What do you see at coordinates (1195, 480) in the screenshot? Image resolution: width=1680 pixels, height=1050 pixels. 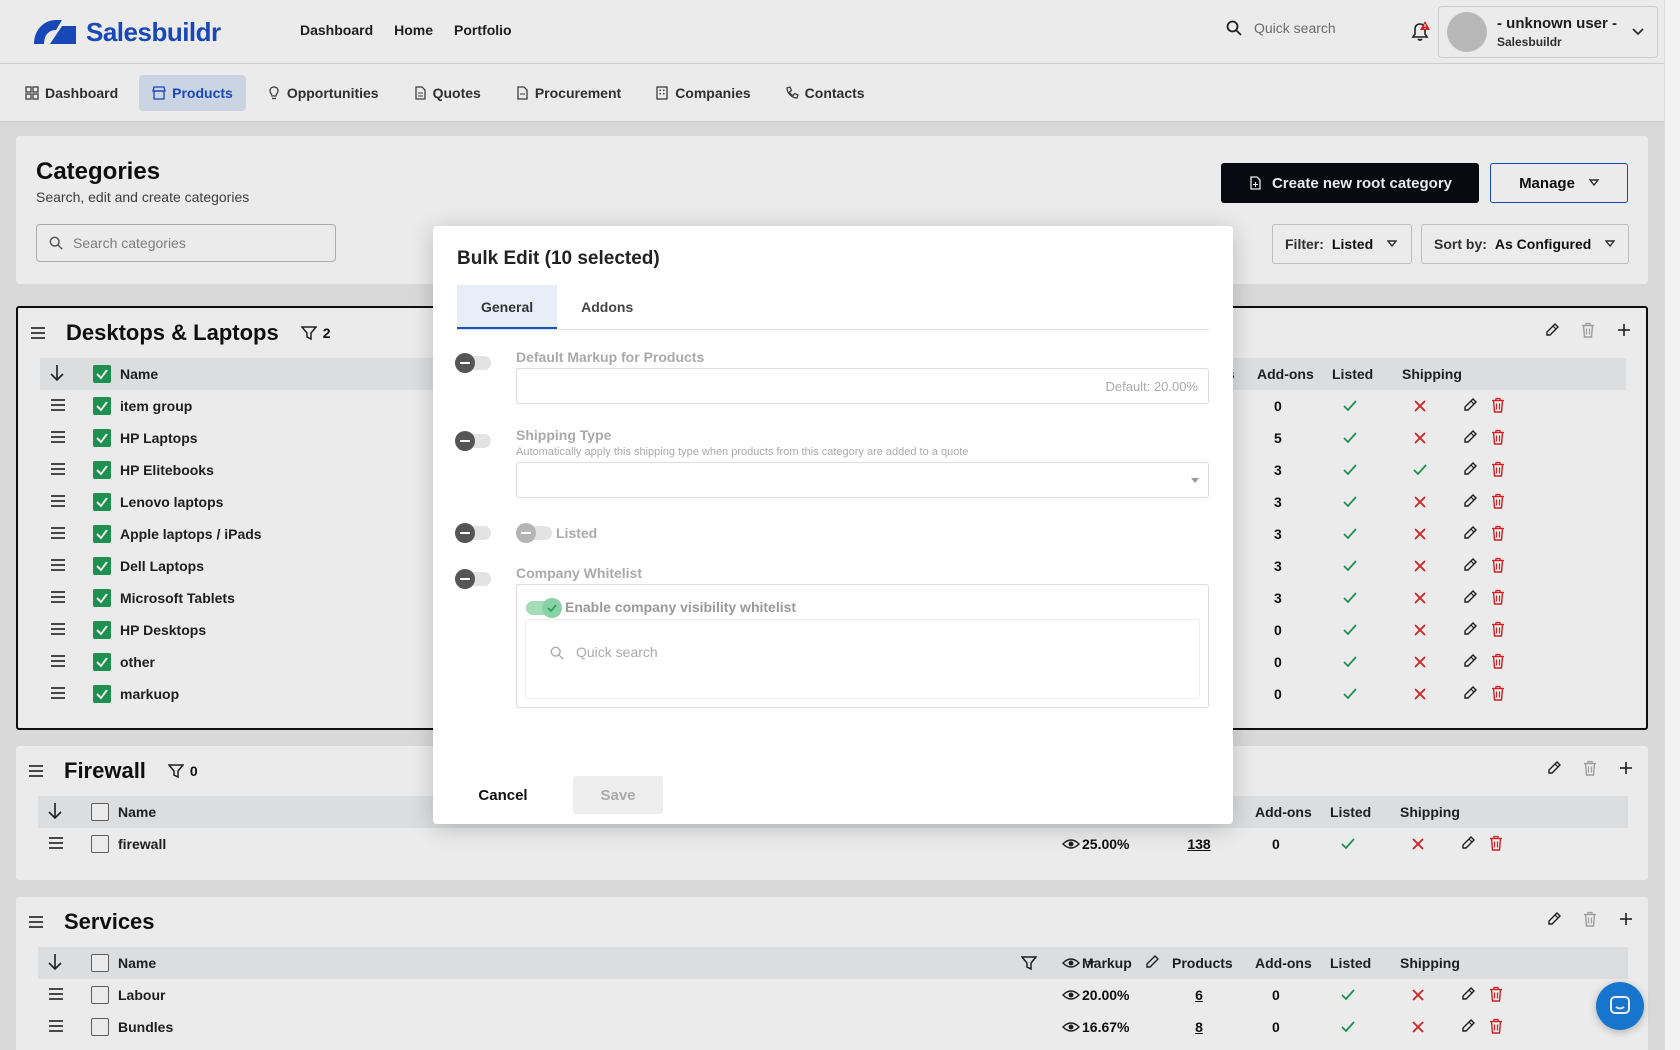 I see `caret-down-icon` at bounding box center [1195, 480].